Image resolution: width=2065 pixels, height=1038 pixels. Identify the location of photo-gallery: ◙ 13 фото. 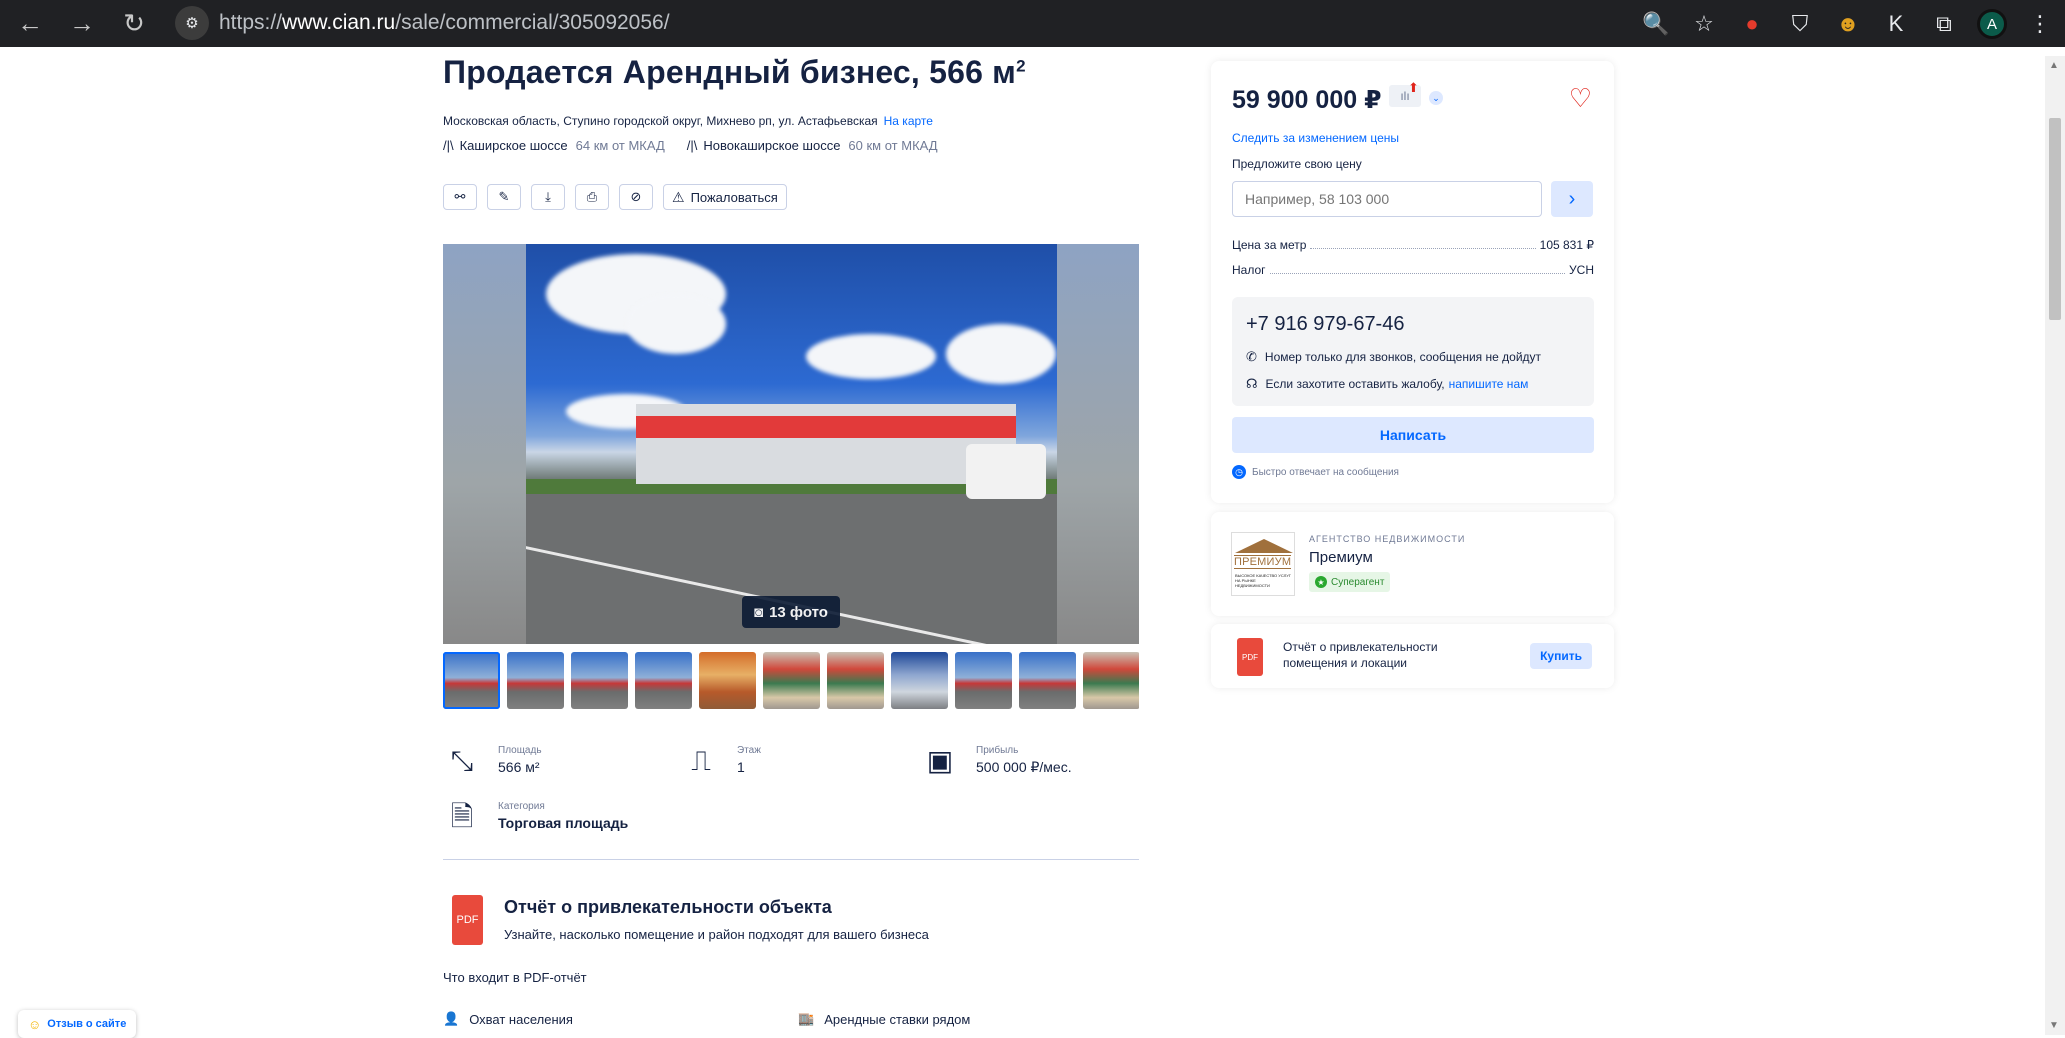
(791, 444).